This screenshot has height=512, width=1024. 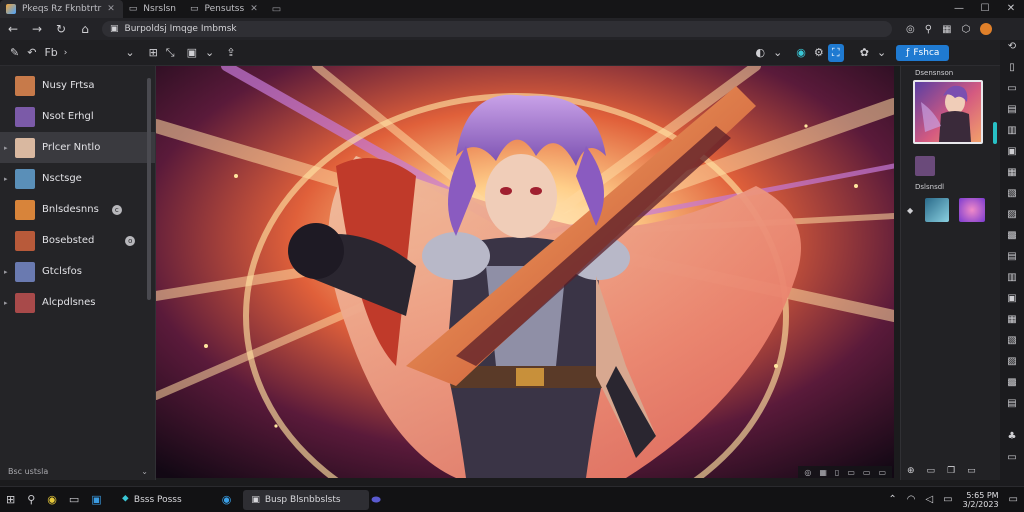 I want to click on brushes-icon: ▩, so click(x=1011, y=236).